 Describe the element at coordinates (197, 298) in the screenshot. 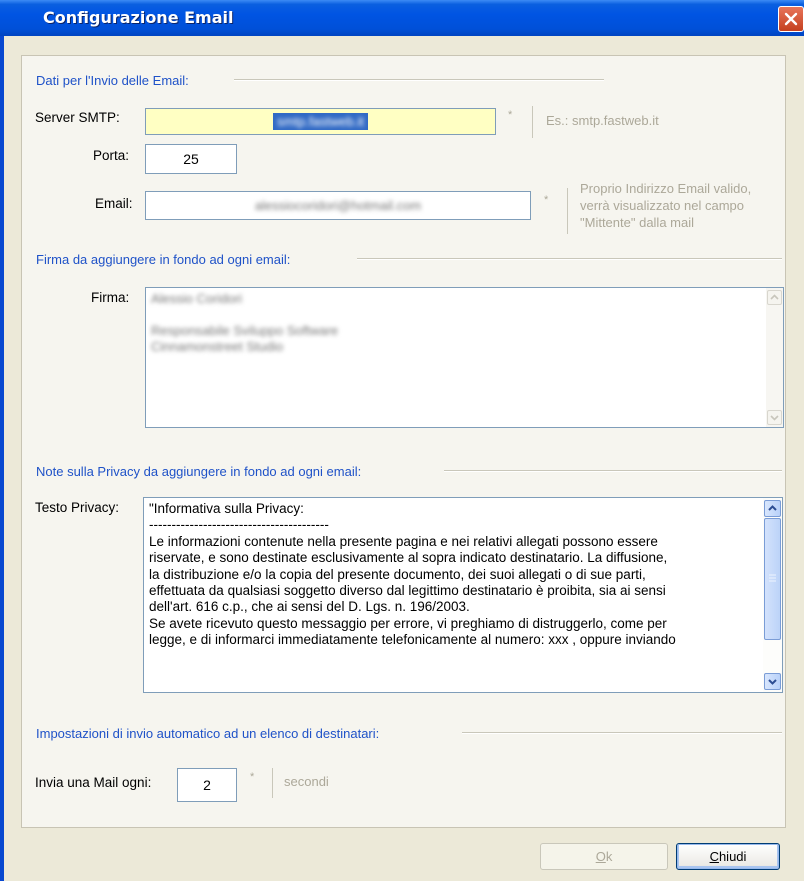

I see `firma-line: Alessio Coridori` at that location.